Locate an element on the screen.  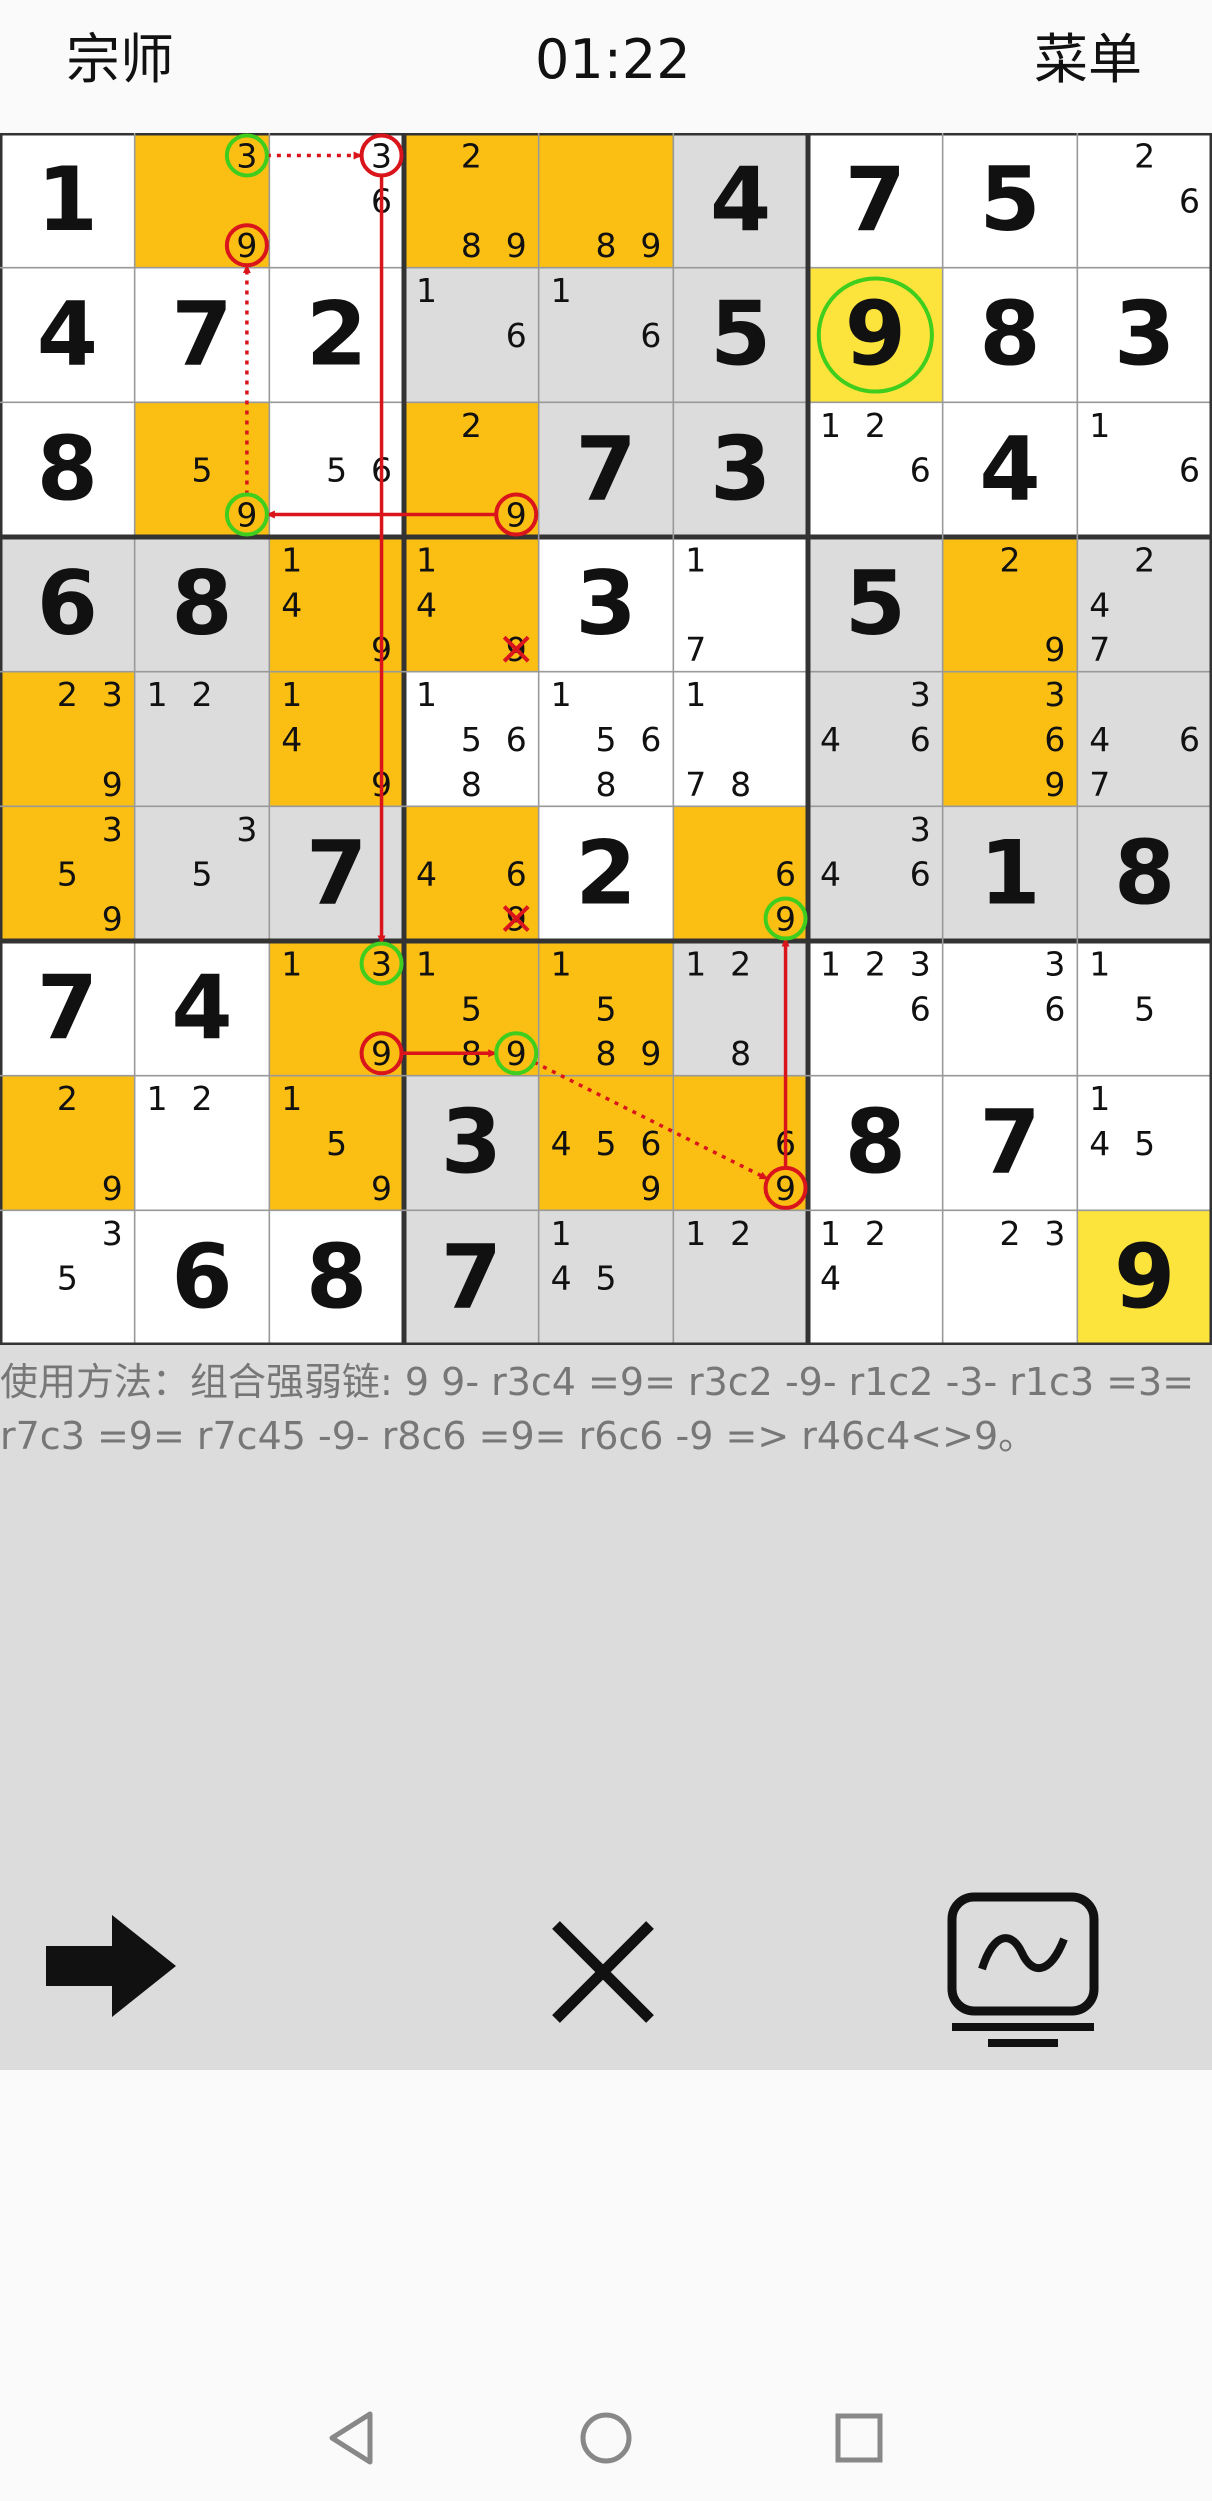
candidate-cell: 1 24 is located at coordinates (875, 1277).